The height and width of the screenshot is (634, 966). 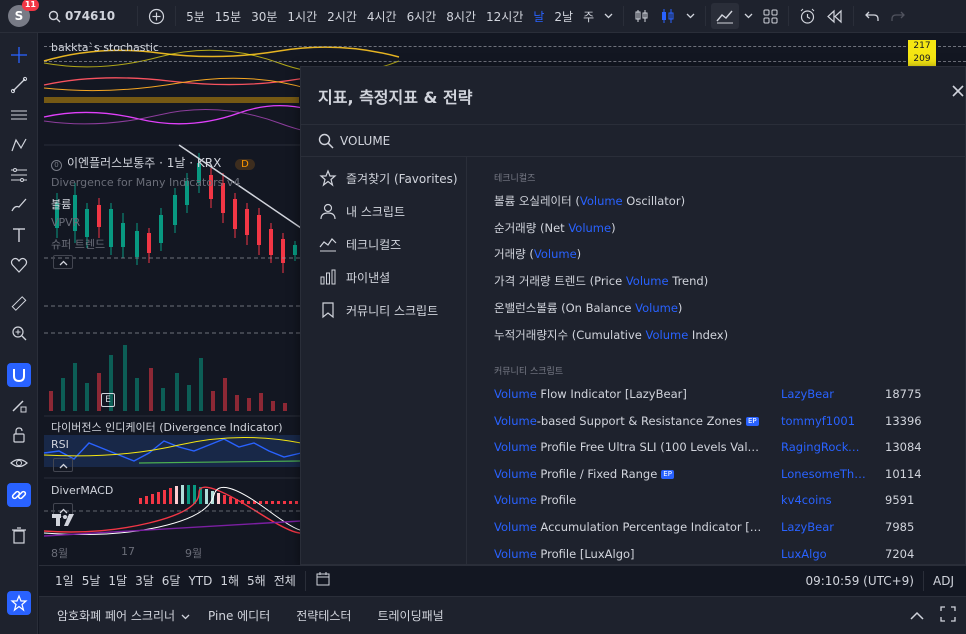 I want to click on bar-style-button, so click(x=642, y=16).